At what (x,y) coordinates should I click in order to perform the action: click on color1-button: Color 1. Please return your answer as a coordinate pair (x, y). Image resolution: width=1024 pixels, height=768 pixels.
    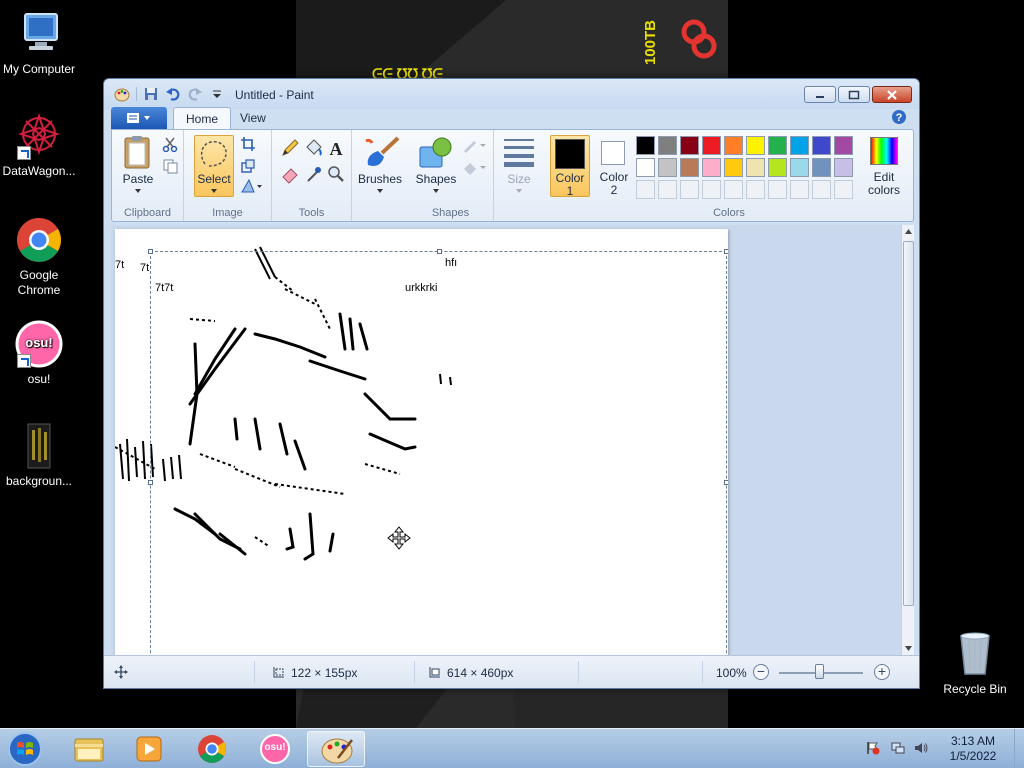
    Looking at the image, I should click on (570, 166).